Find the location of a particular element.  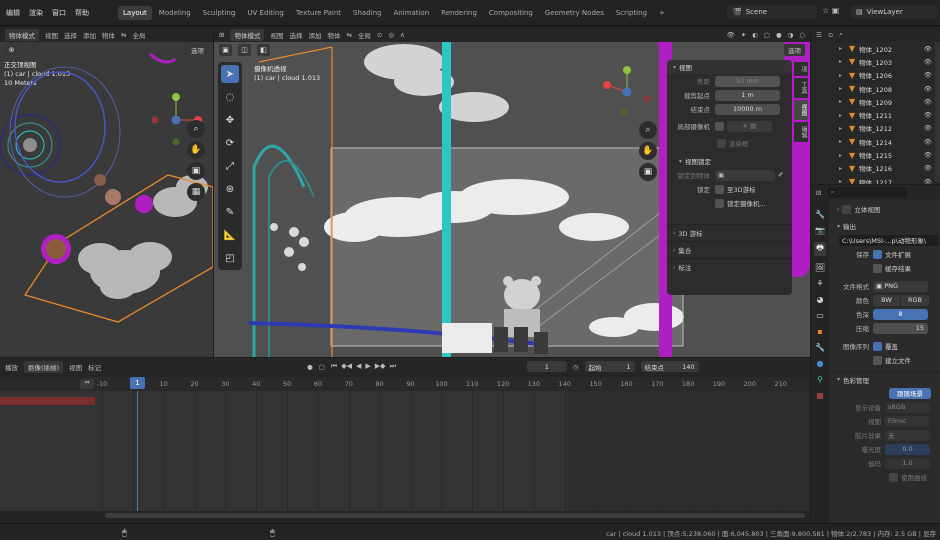

snap-icon: ⊙ is located at coordinates (379, 35).